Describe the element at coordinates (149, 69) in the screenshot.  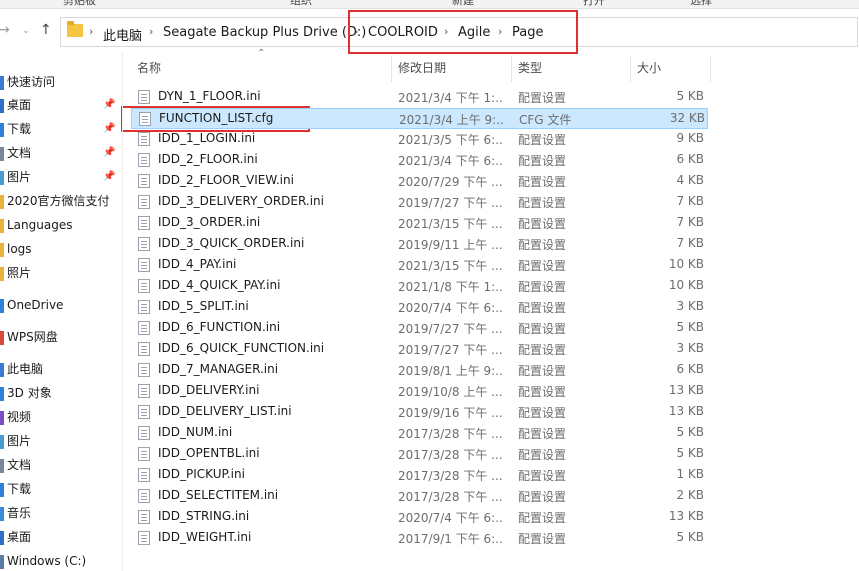
I see `column-header-name: 名称` at that location.